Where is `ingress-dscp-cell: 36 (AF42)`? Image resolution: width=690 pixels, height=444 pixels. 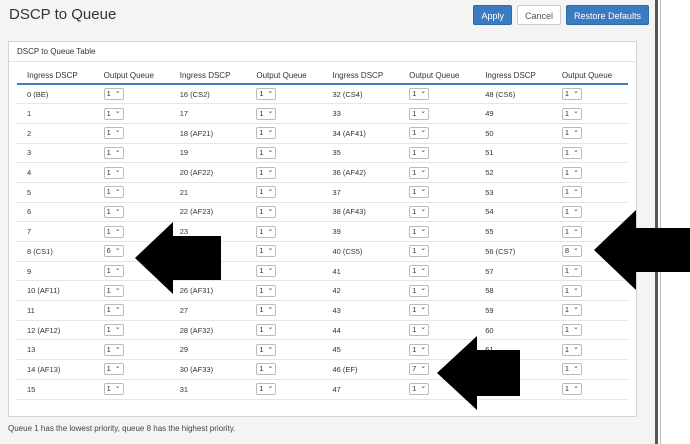 ingress-dscp-cell: 36 (AF42) is located at coordinates (361, 172).